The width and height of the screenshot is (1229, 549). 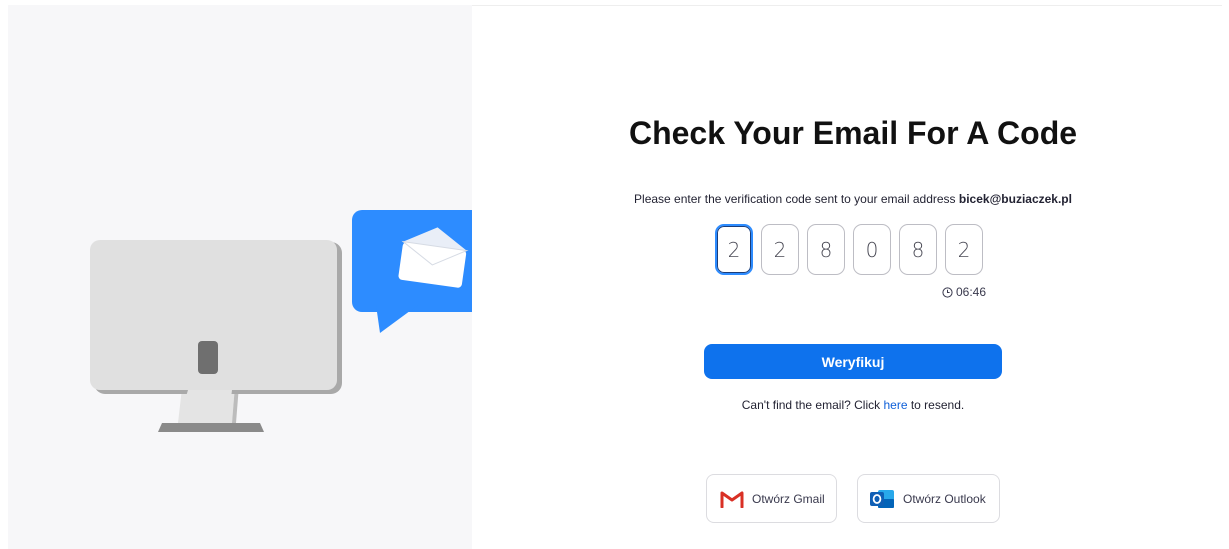 I want to click on email-bubble-icon, so click(x=412, y=271).